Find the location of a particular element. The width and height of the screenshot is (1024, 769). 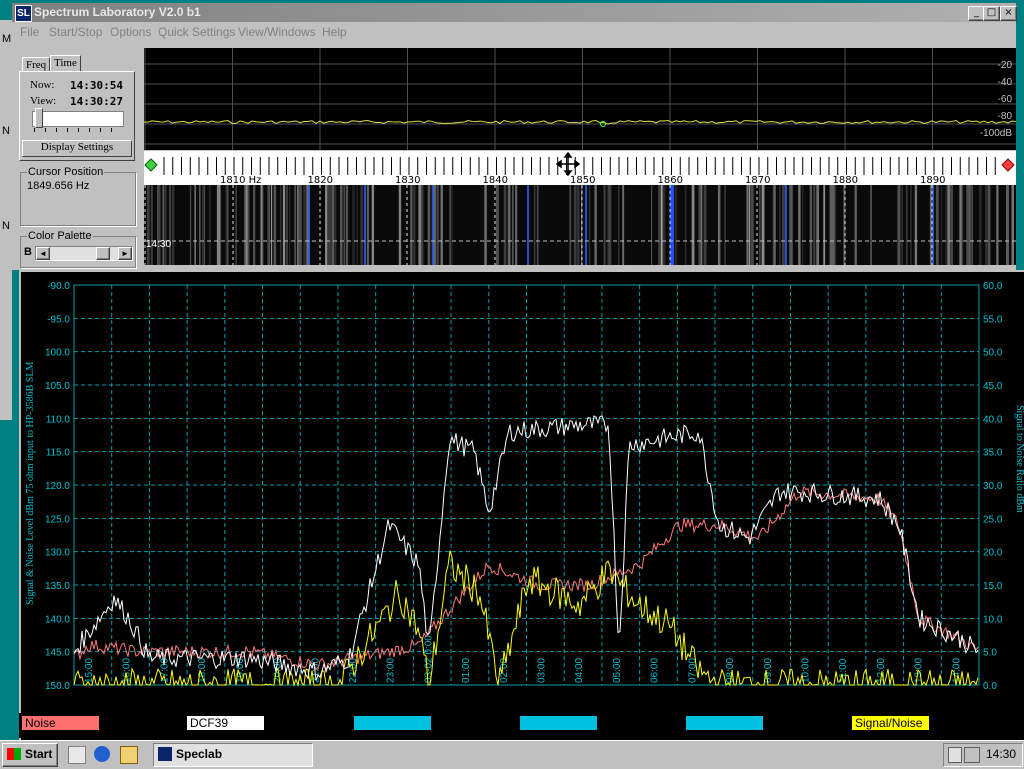

start-button: Start is located at coordinates (30, 755).